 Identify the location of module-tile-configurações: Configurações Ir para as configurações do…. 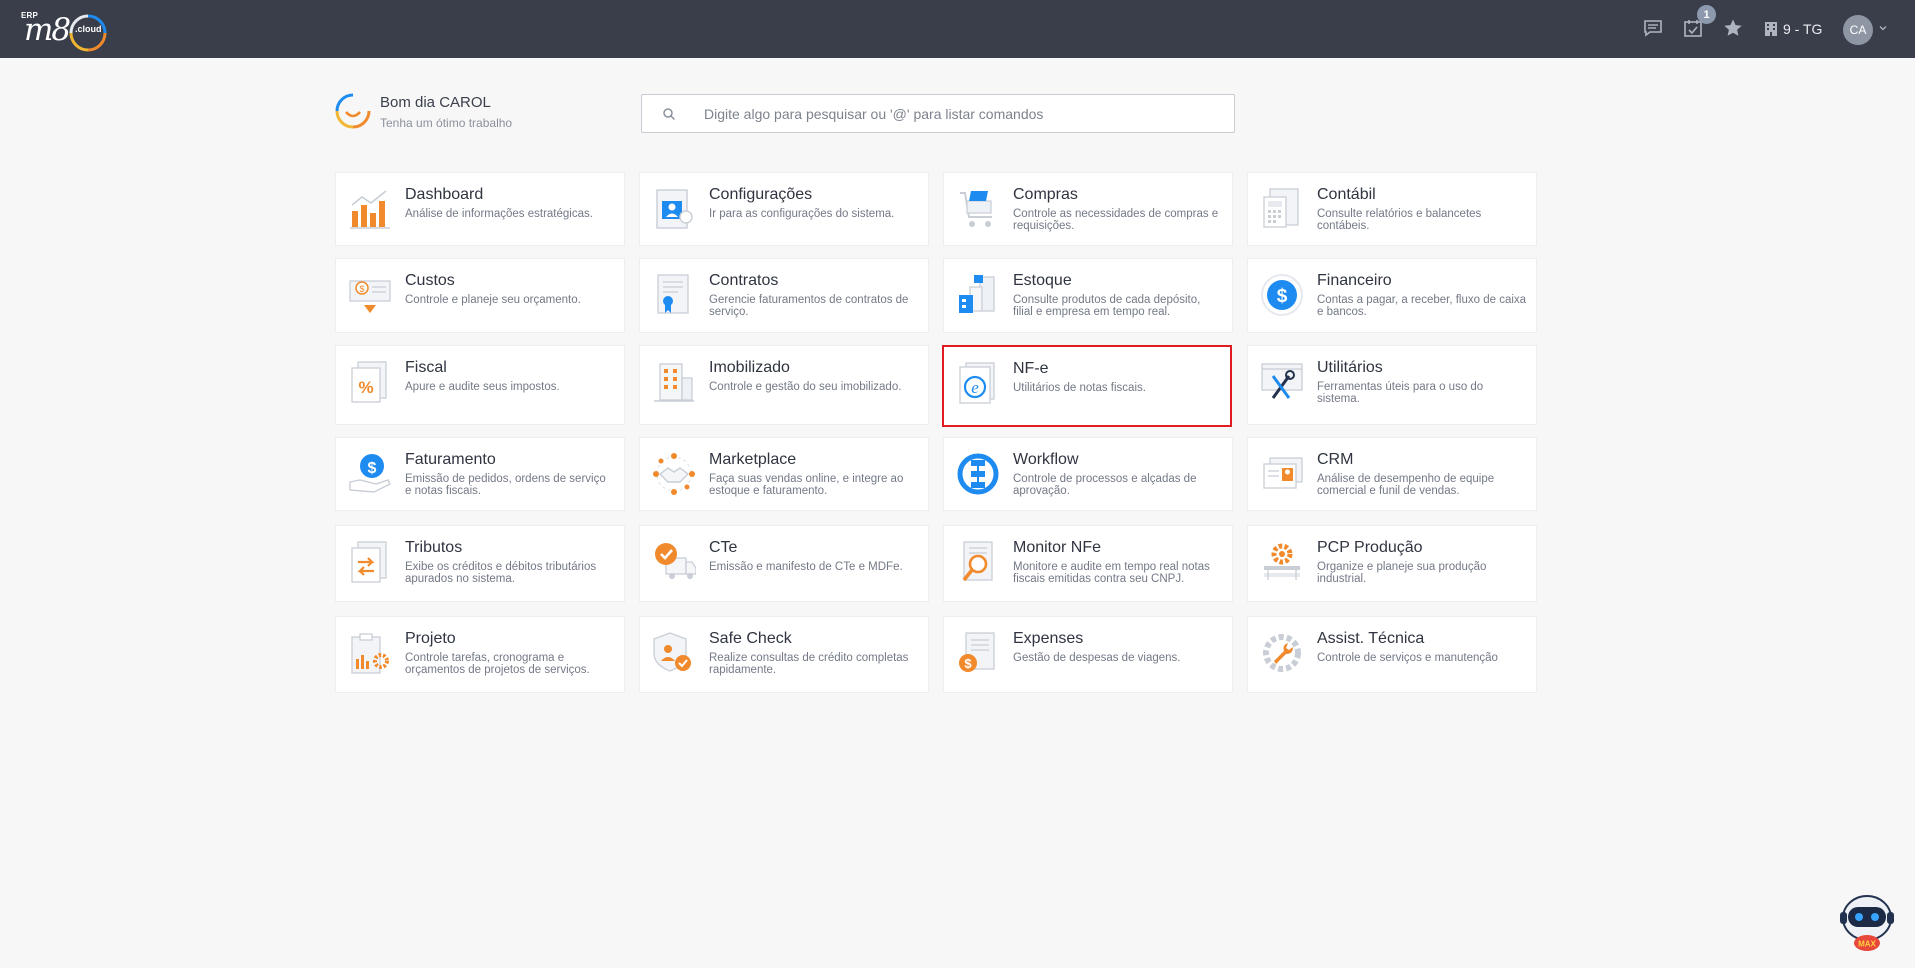
(784, 209).